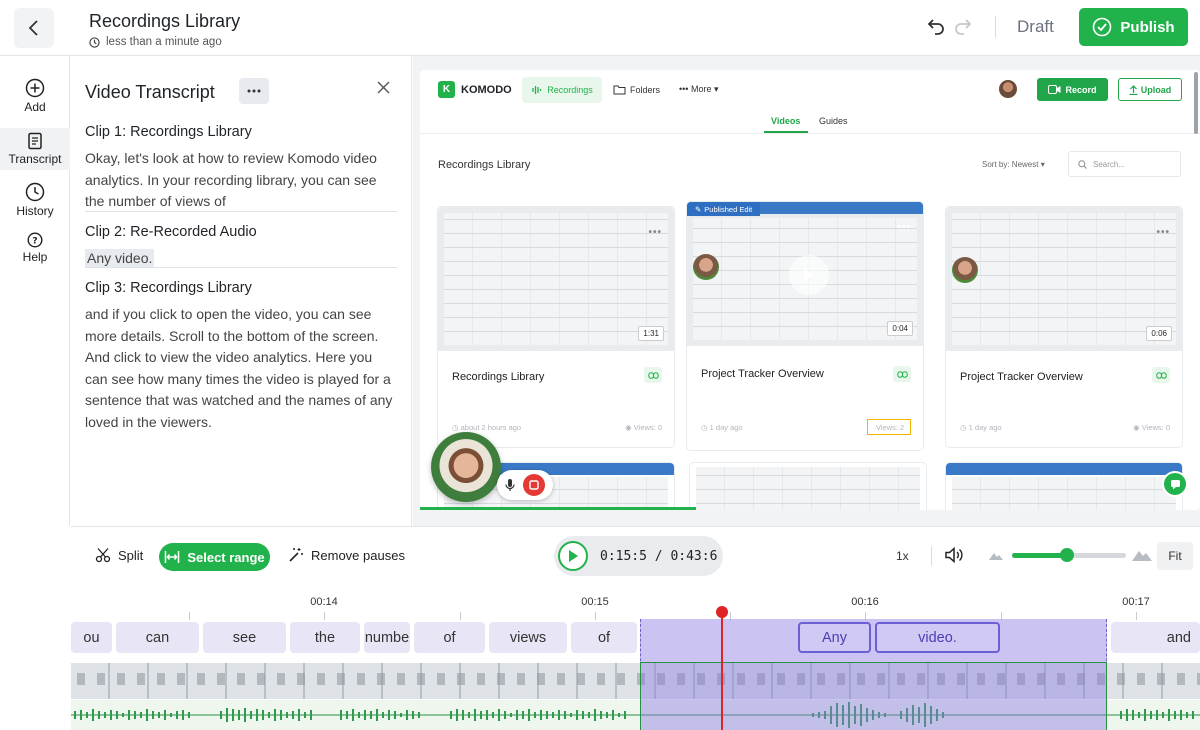  I want to click on upload-label: Upload, so click(1156, 89).